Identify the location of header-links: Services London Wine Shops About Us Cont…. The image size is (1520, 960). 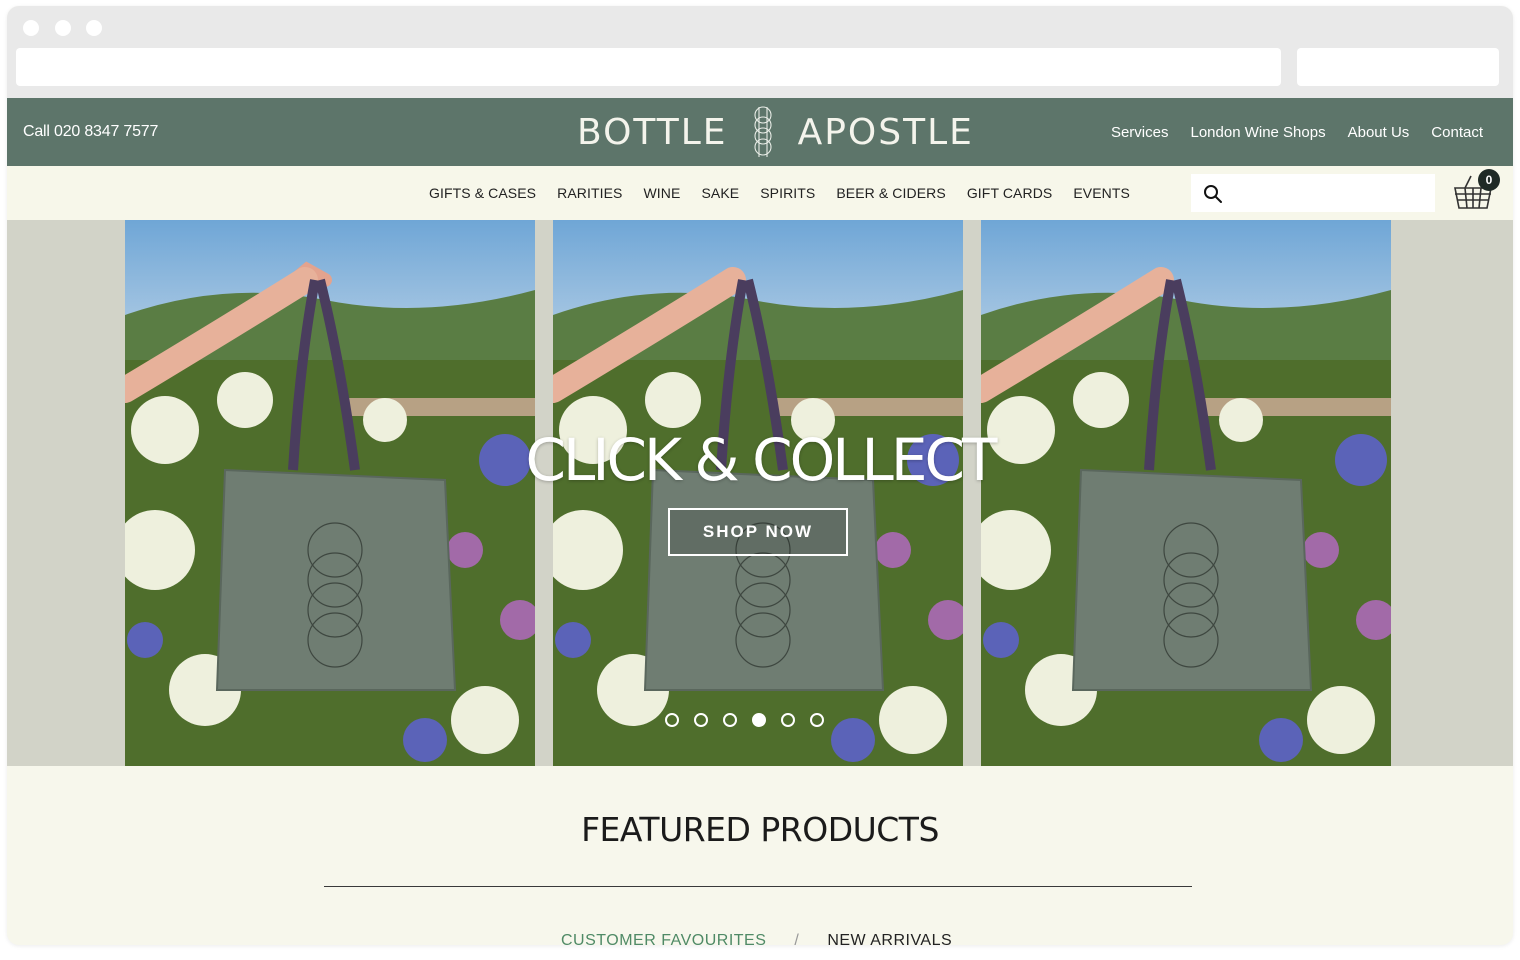
(1297, 132).